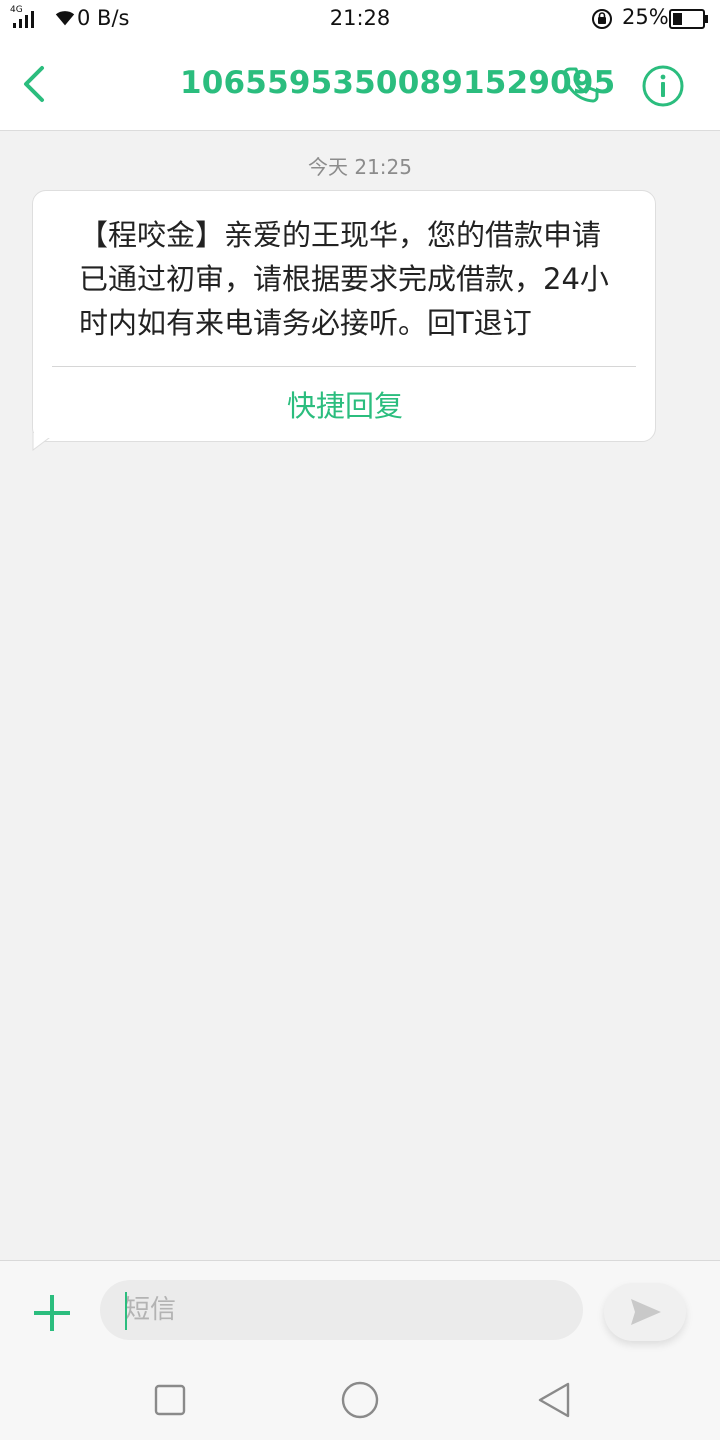 This screenshot has width=720, height=1440. What do you see at coordinates (52, 1313) in the screenshot?
I see `plus-icon` at bounding box center [52, 1313].